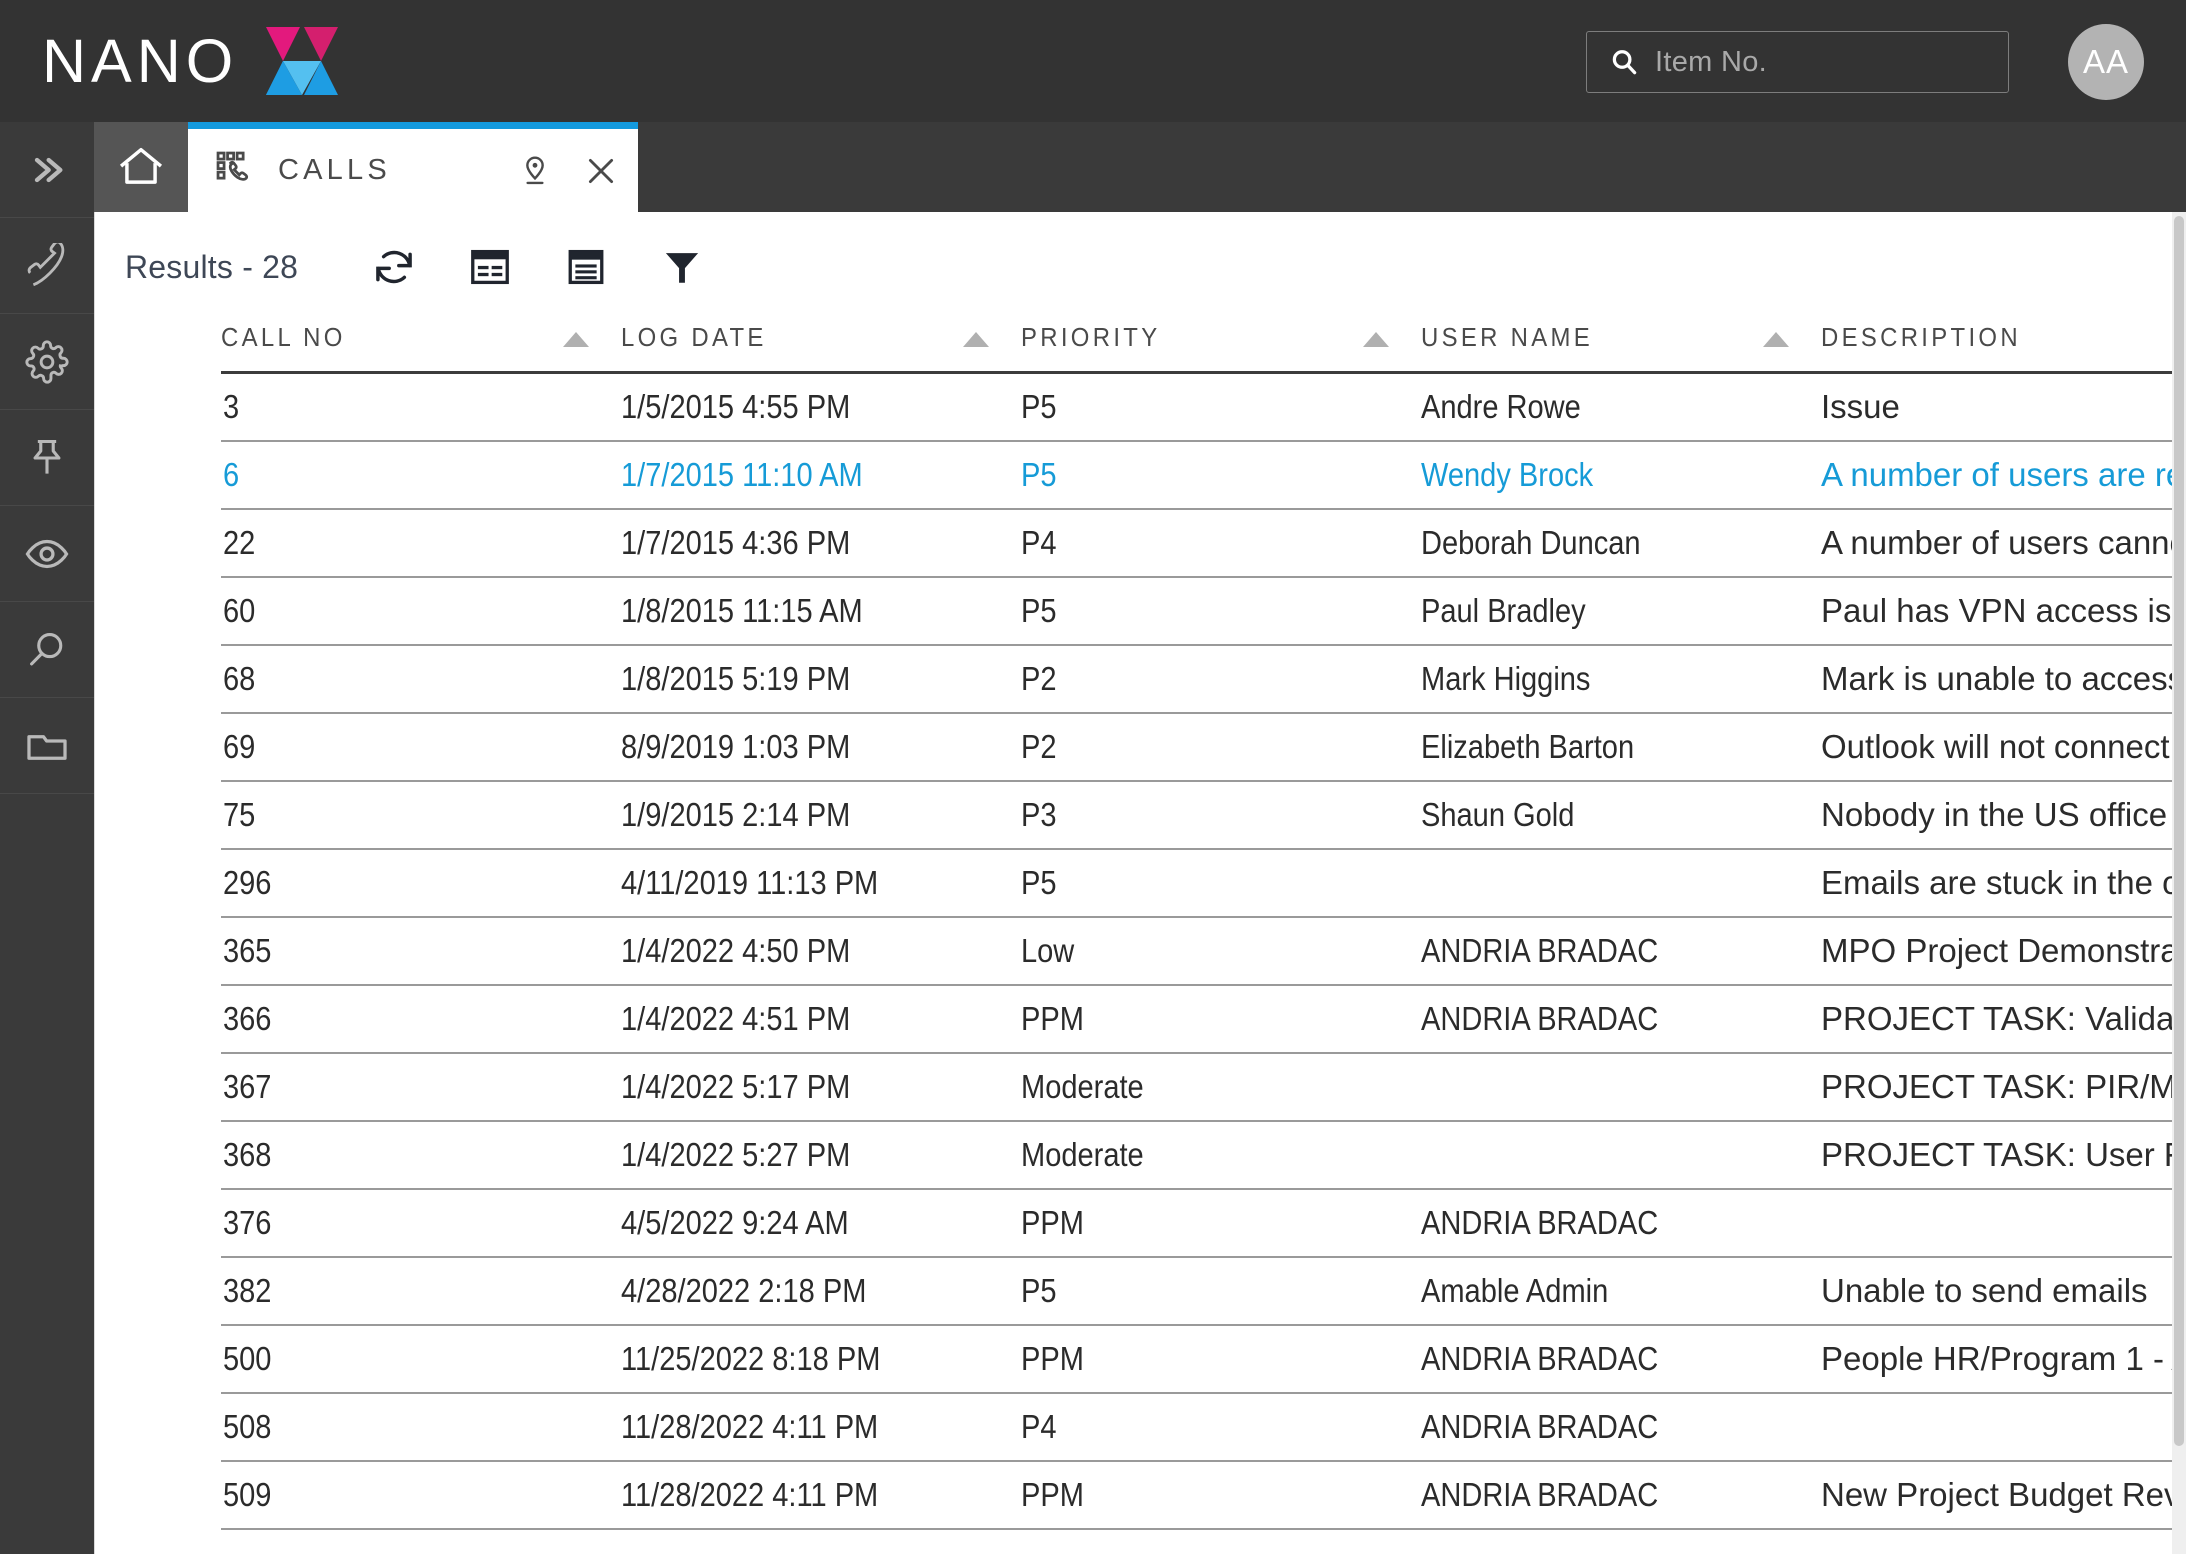  Describe the element at coordinates (601, 171) in the screenshot. I see `close-x-icon` at that location.